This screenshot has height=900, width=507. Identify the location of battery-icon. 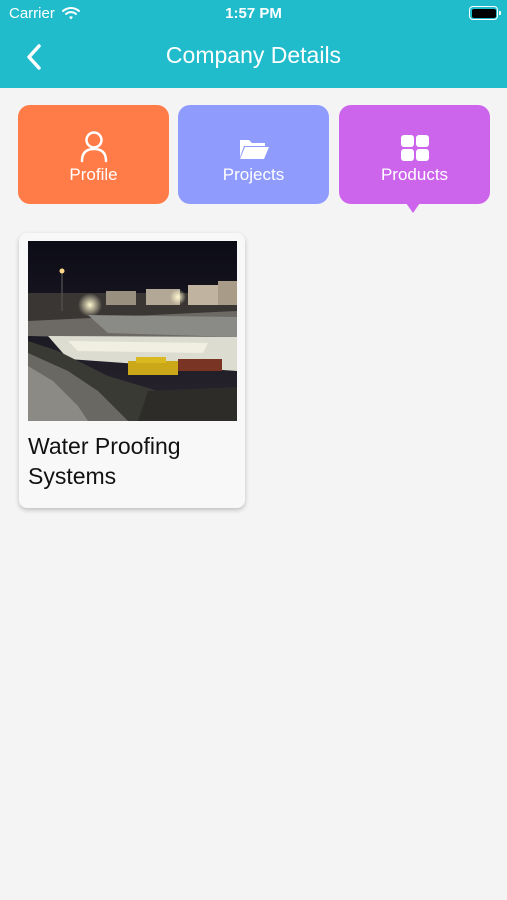
(485, 13).